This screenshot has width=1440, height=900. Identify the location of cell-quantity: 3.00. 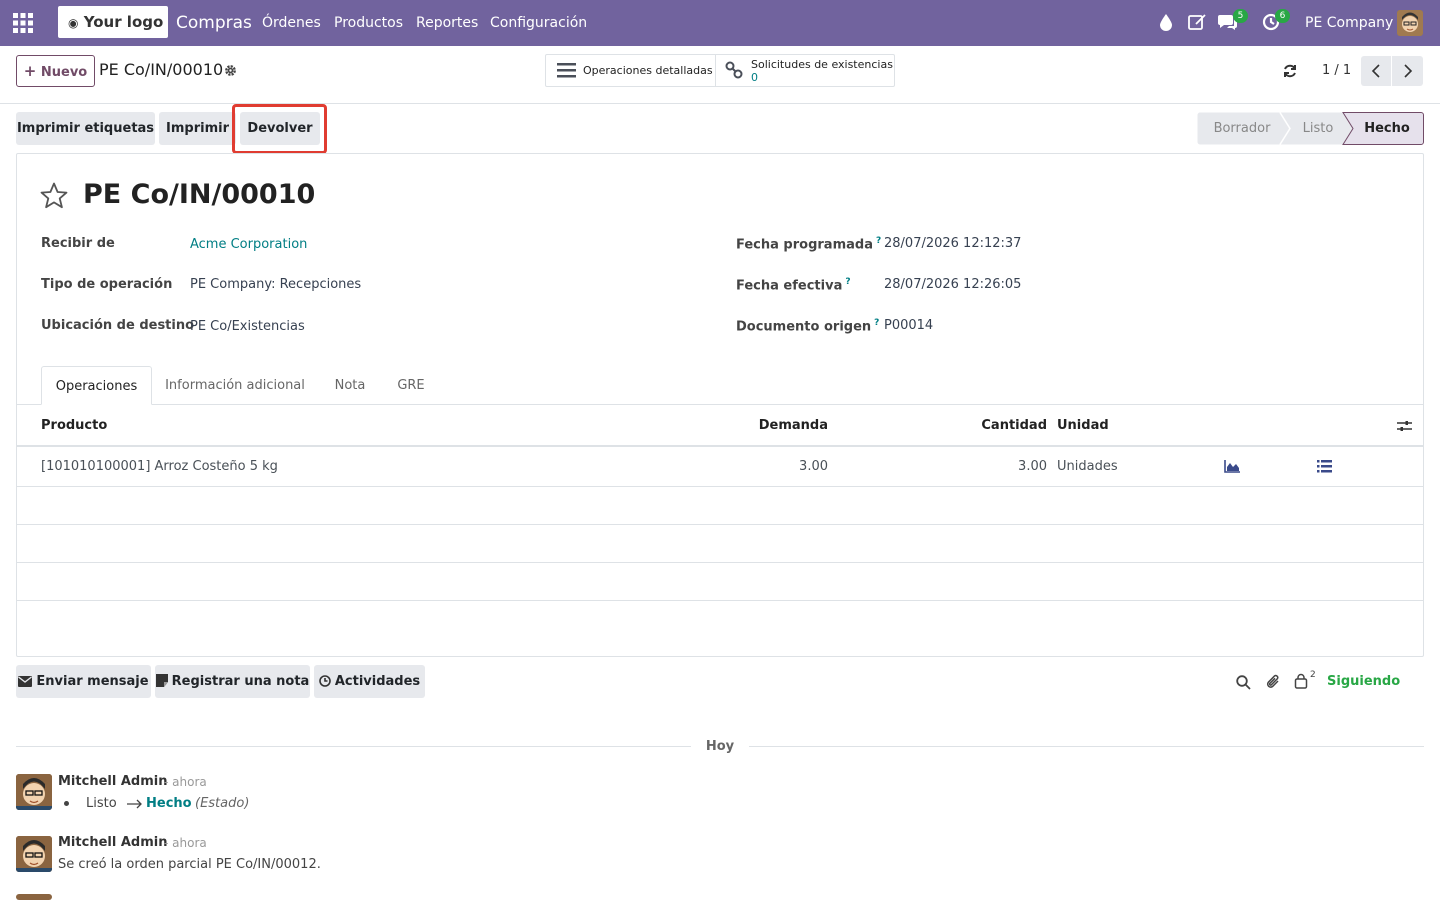
(1032, 466).